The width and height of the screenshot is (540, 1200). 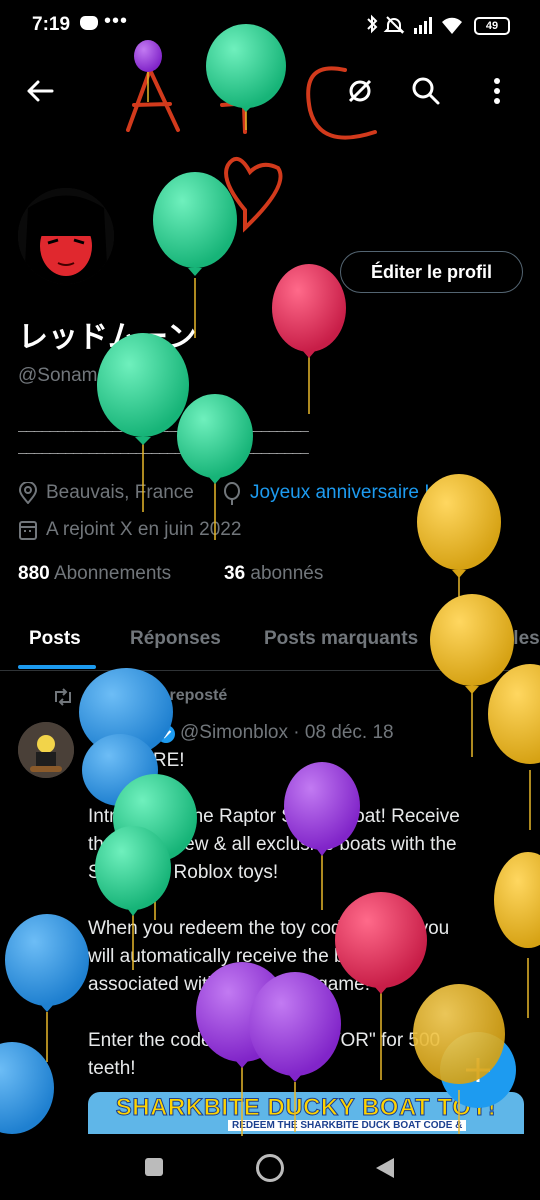 I want to click on location-pin-icon, so click(x=28, y=493).